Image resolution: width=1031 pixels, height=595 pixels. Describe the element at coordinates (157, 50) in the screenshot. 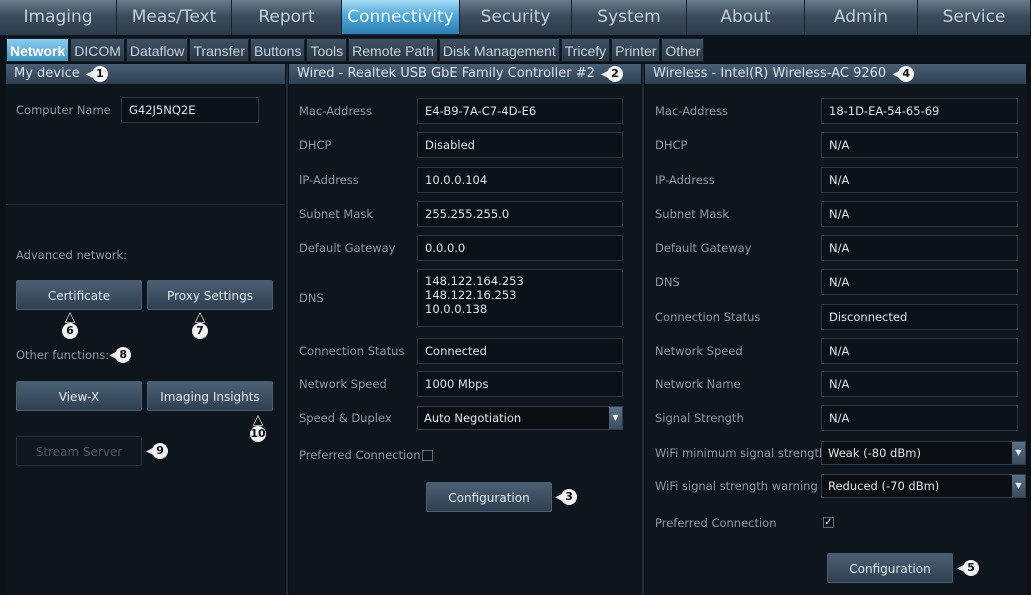

I see `subtab-dataflow: Dataflow` at that location.